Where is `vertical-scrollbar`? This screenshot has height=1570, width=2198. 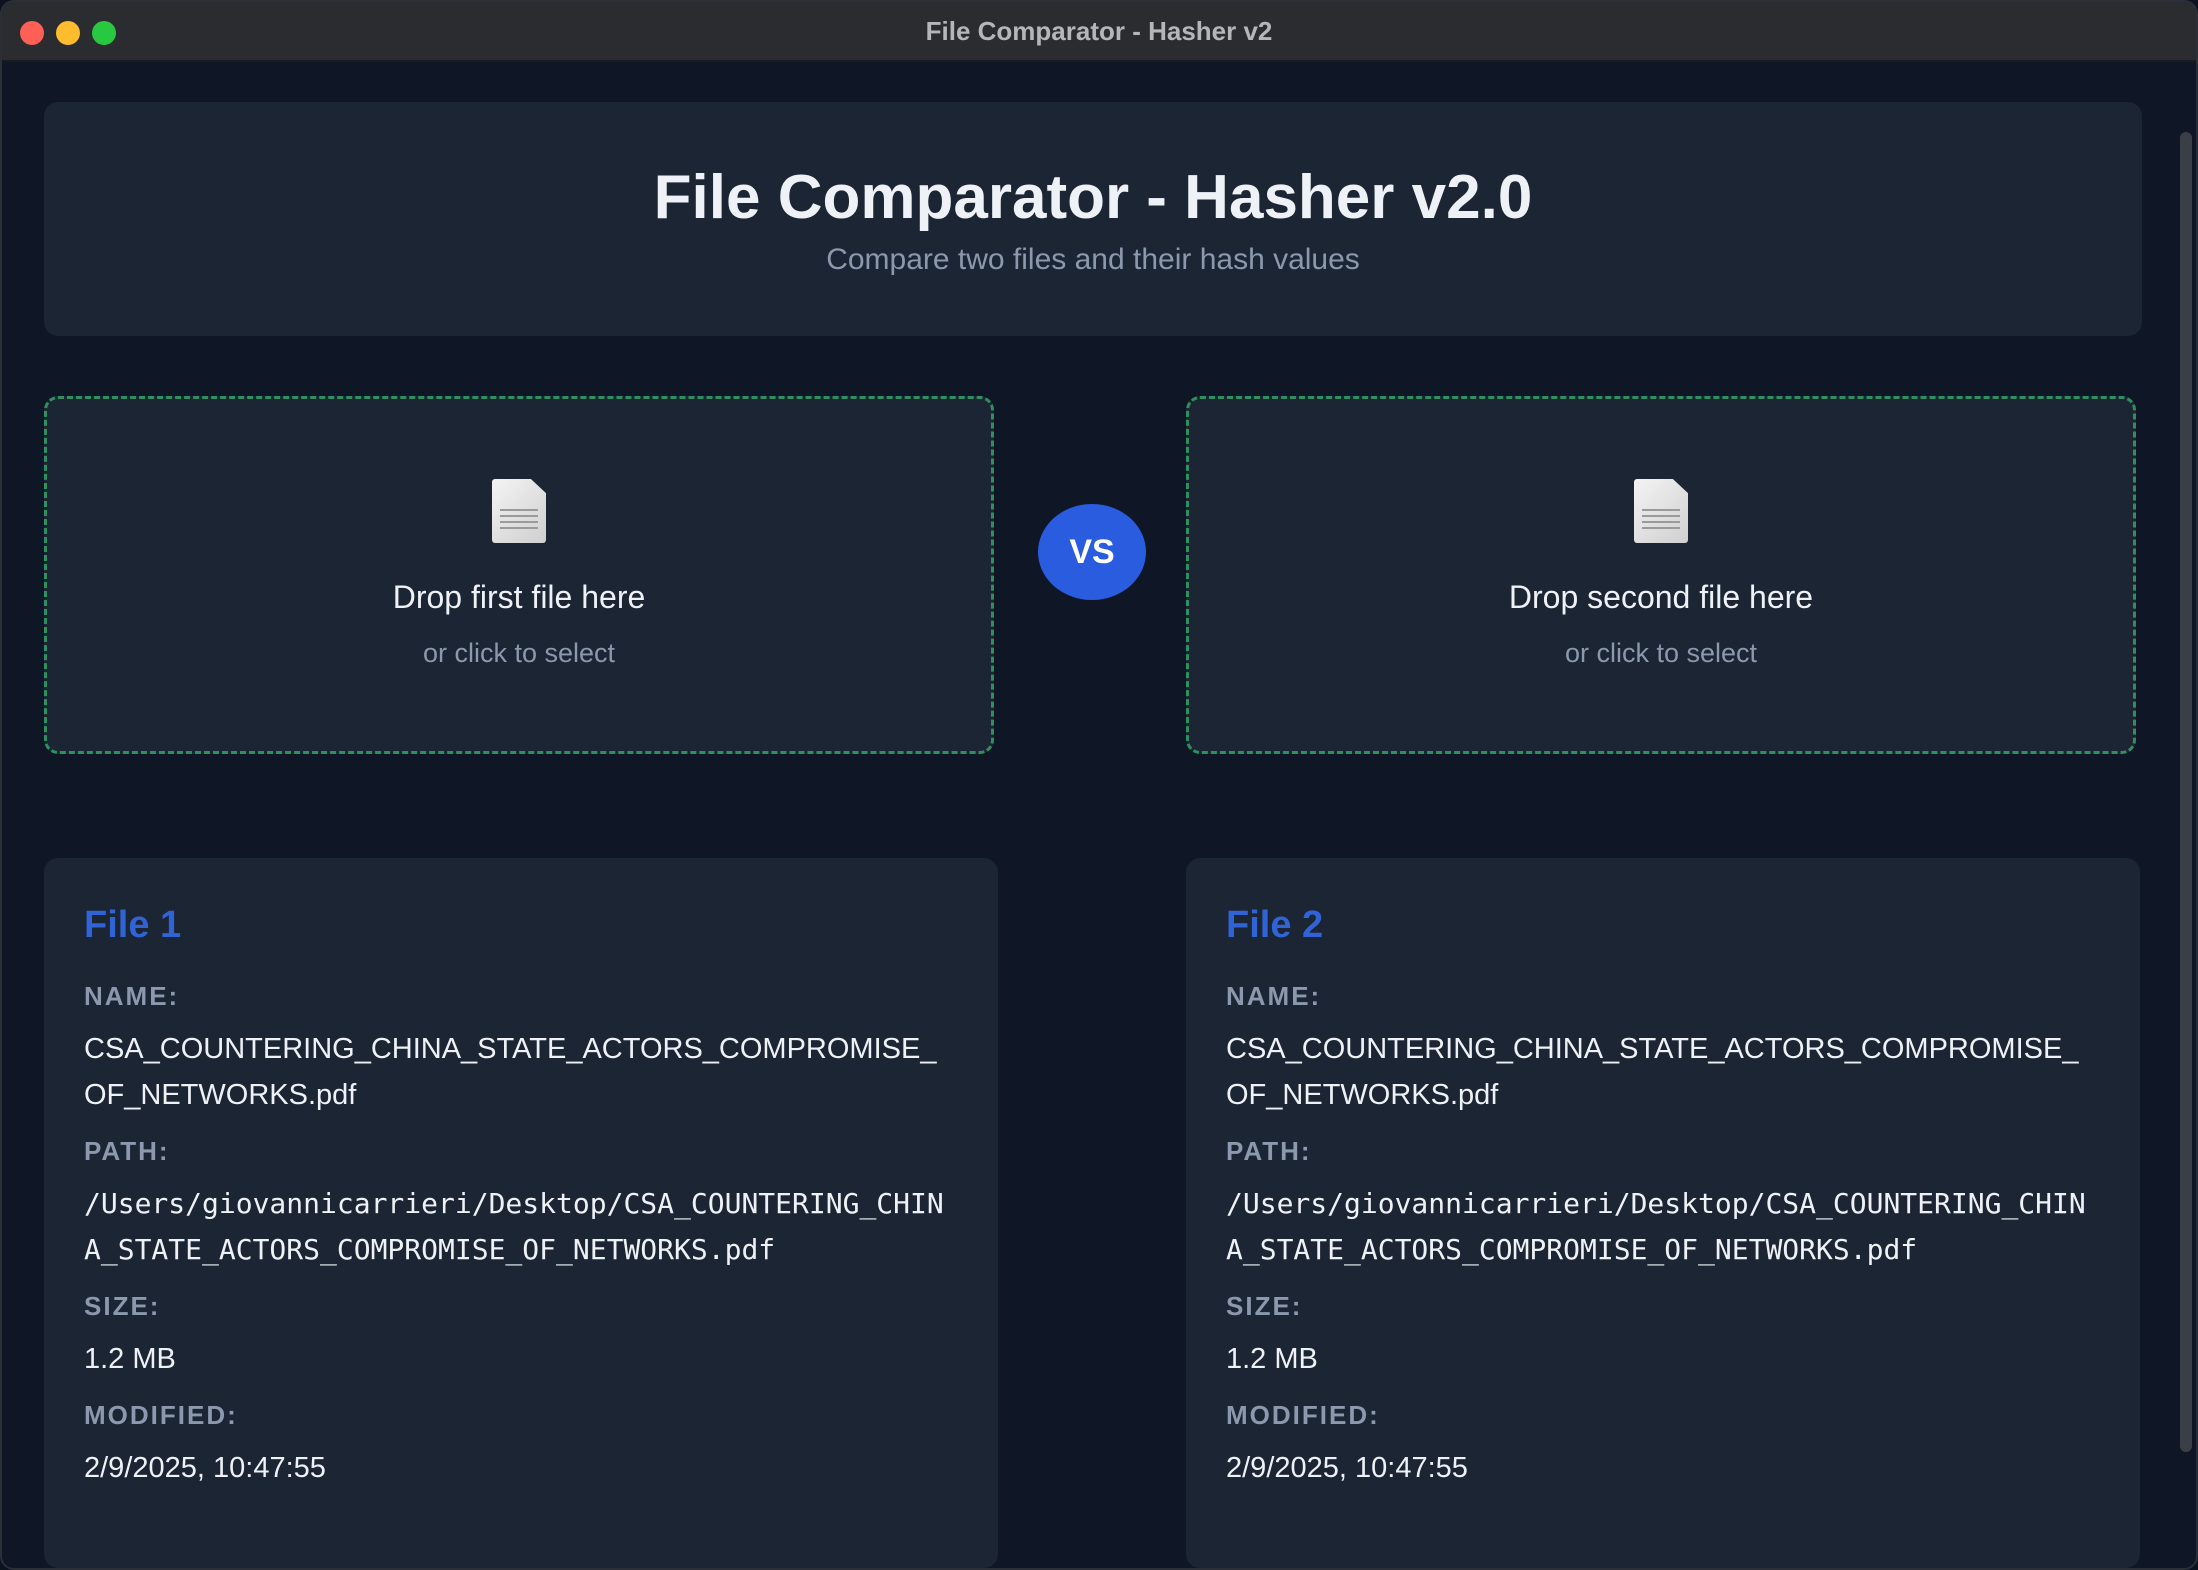
vertical-scrollbar is located at coordinates (2186, 792).